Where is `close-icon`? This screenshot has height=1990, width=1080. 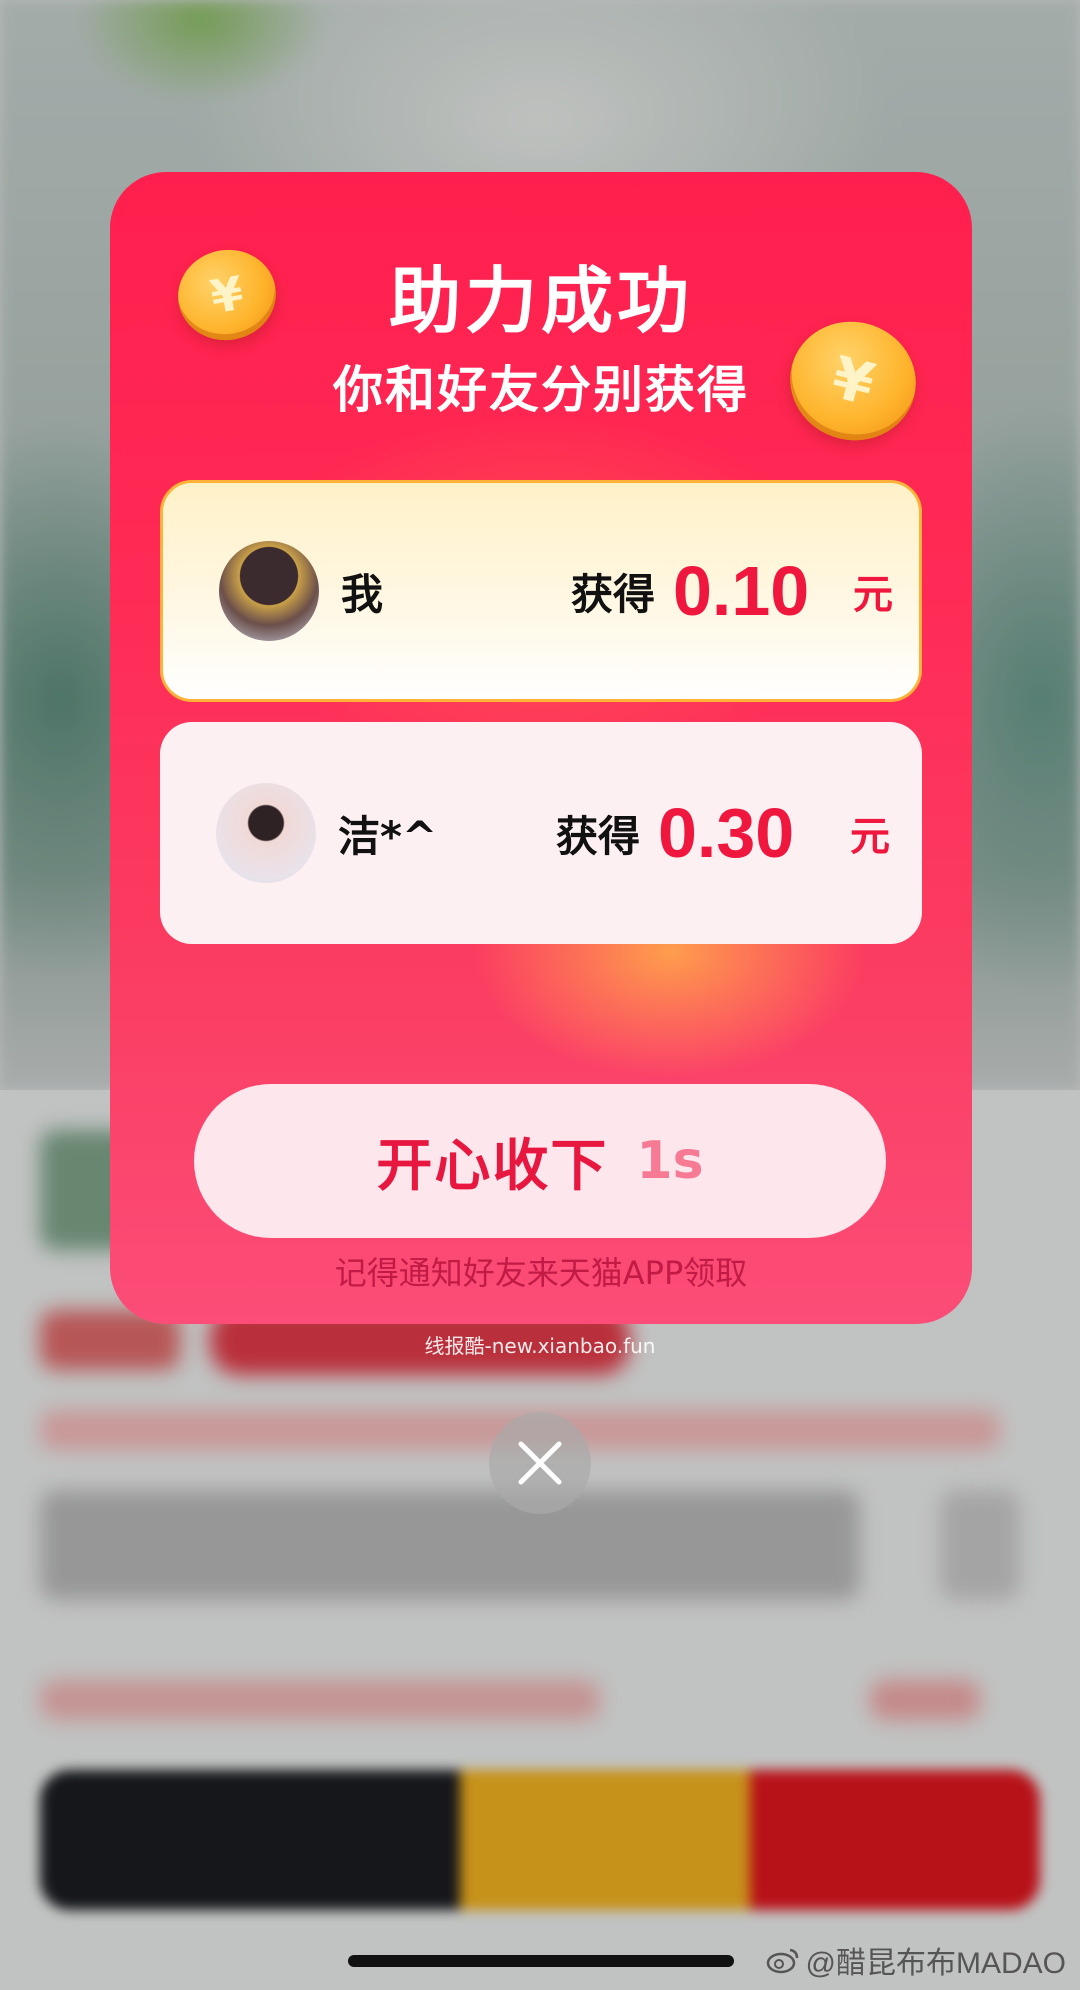
close-icon is located at coordinates (540, 1463).